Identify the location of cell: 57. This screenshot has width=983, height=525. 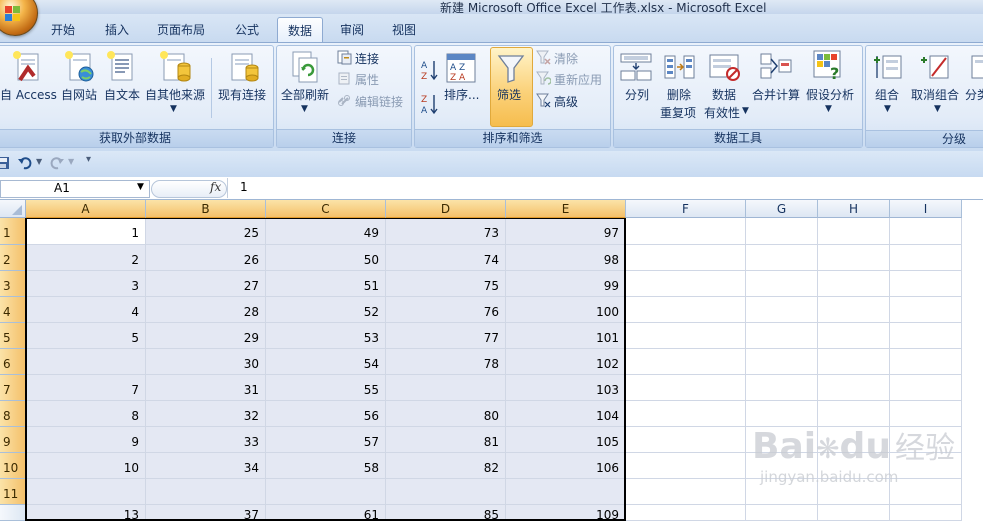
(326, 440).